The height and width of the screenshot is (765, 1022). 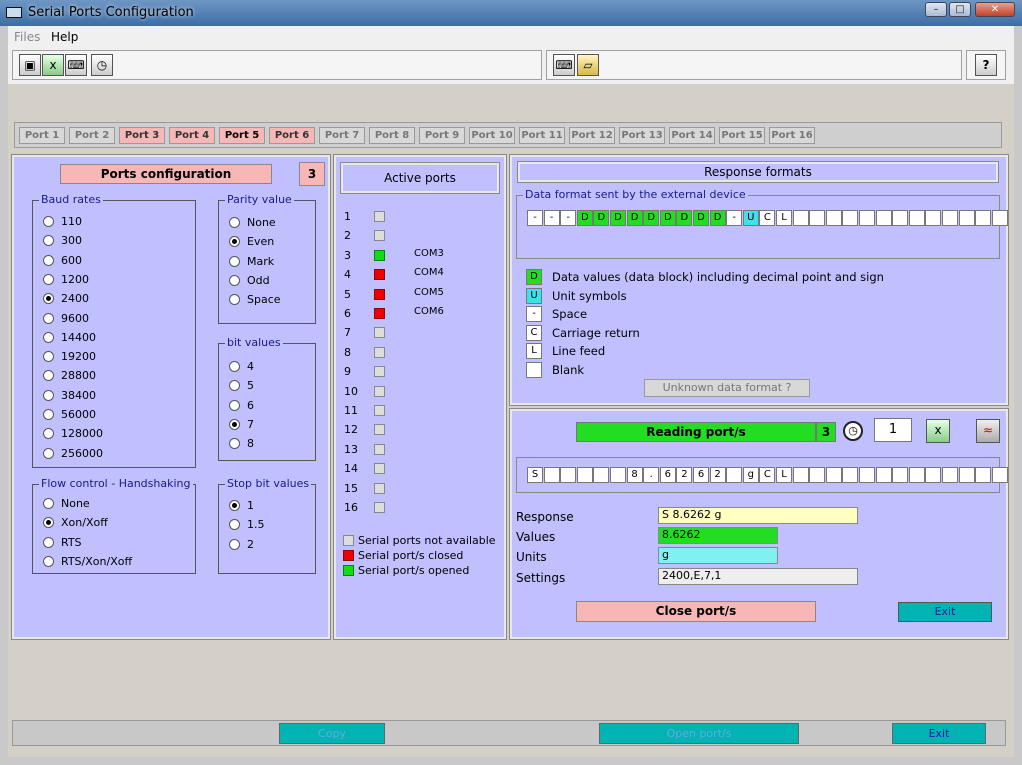 I want to click on port-number: 5, so click(x=347, y=294).